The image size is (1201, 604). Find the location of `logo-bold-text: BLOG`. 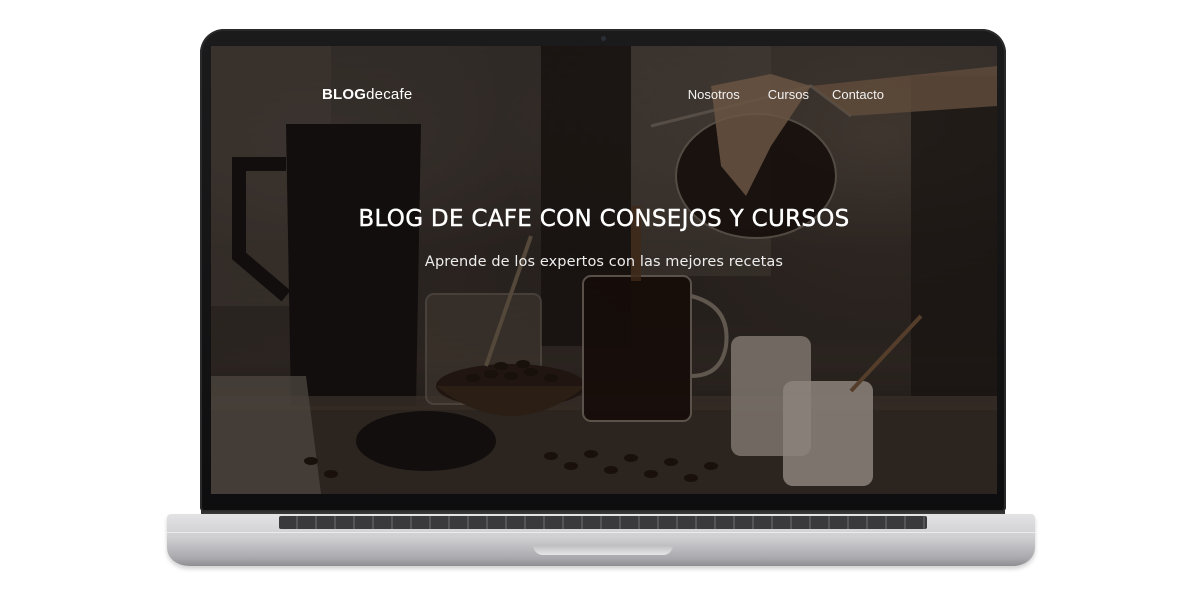

logo-bold-text: BLOG is located at coordinates (344, 94).